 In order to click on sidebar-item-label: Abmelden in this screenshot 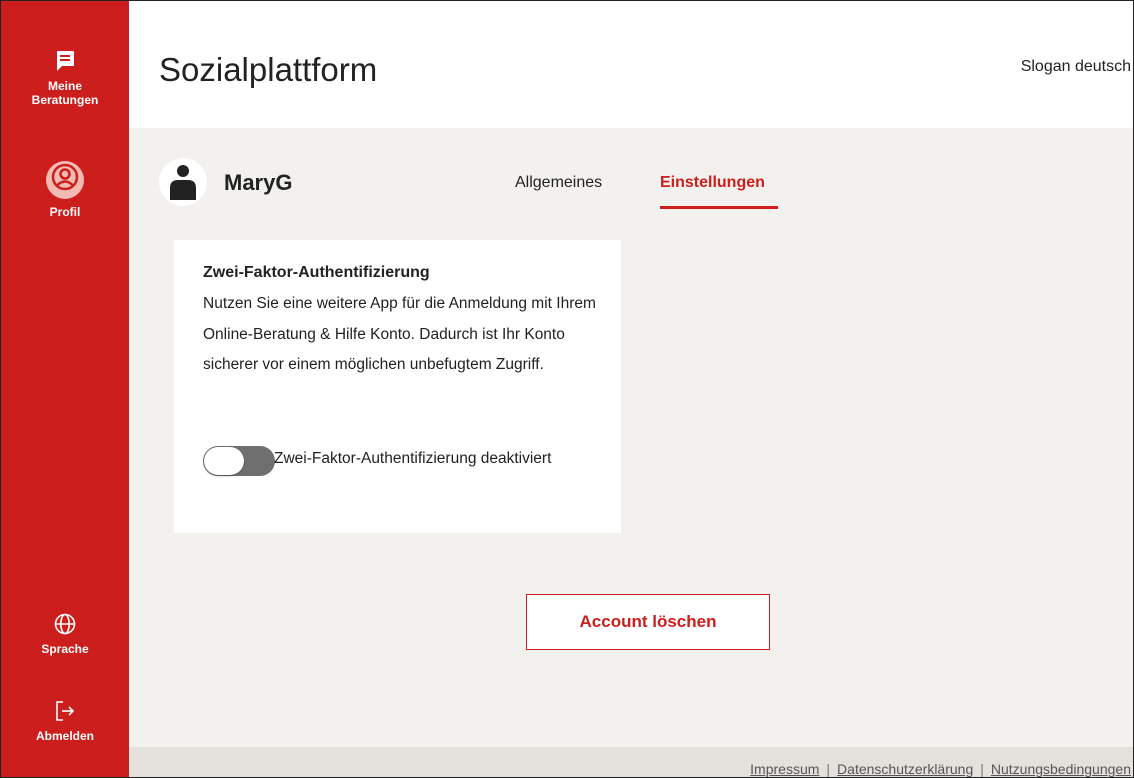, I will do `click(64, 736)`.